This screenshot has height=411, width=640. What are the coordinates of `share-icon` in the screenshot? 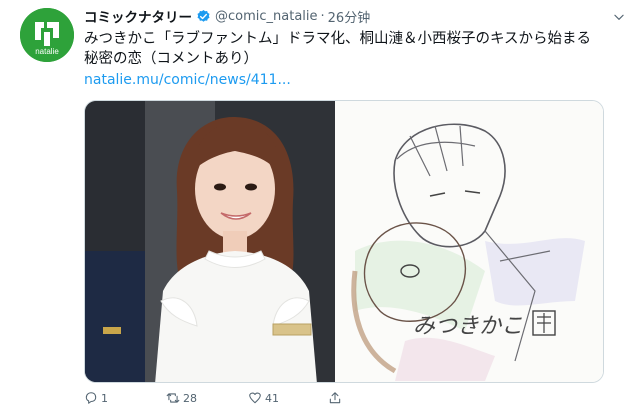 It's located at (335, 398).